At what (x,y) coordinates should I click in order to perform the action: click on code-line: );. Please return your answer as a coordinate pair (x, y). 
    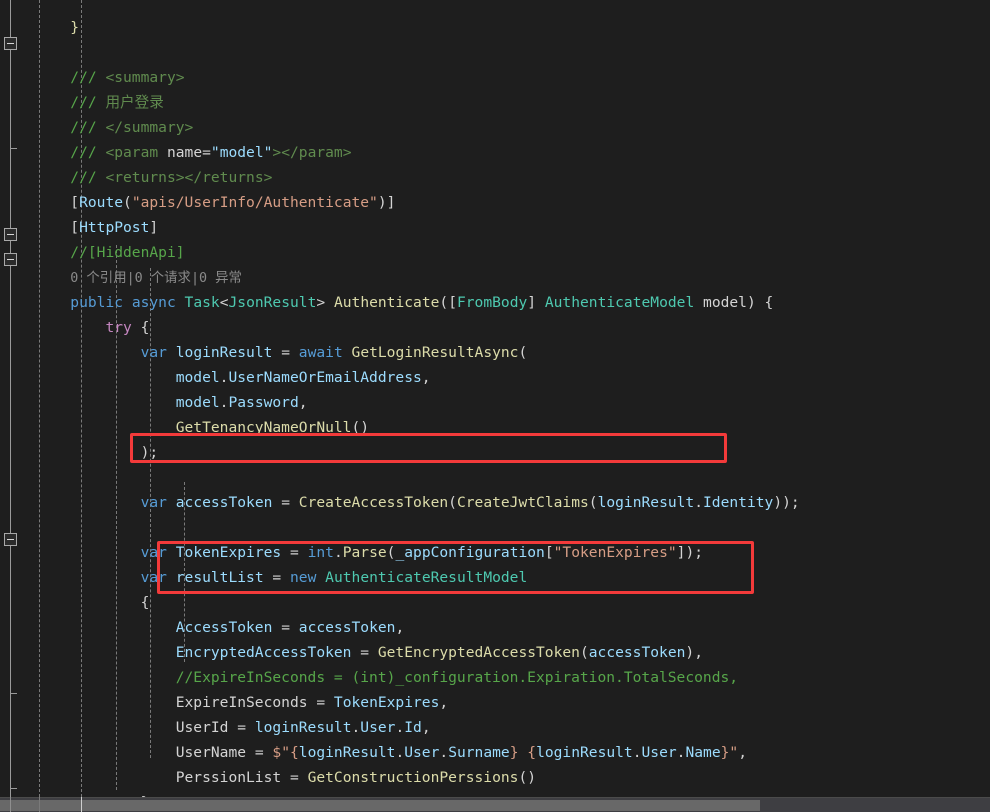
    Looking at the image, I should click on (495, 452).